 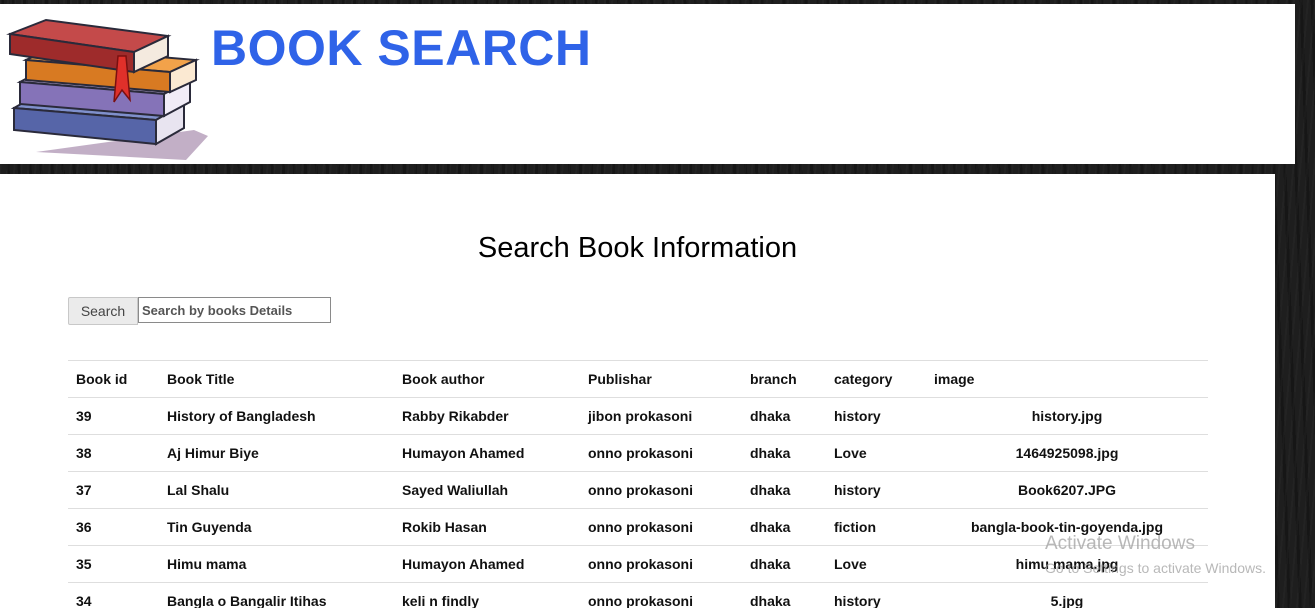 I want to click on search-button: Search, so click(x=103, y=311).